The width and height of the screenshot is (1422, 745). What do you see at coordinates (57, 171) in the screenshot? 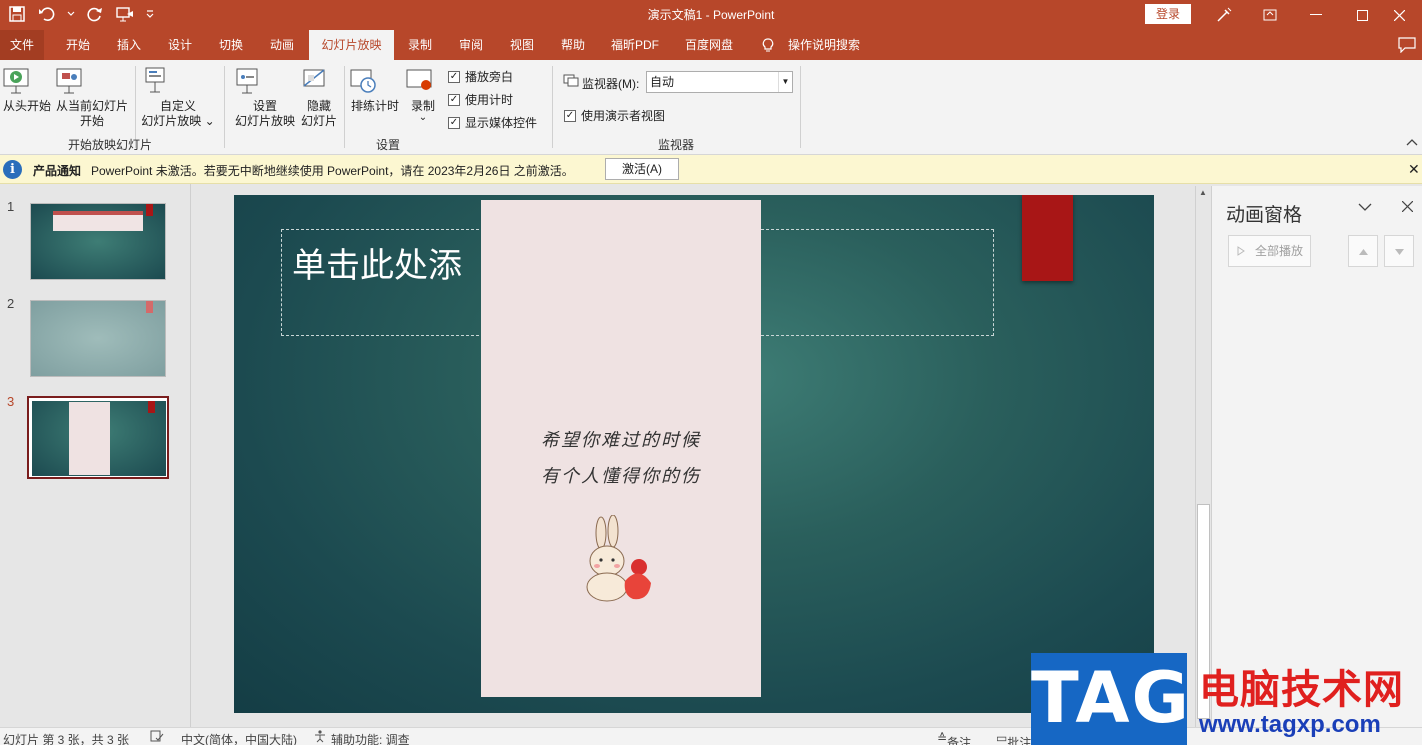
I see `notice-title: 产品通知` at bounding box center [57, 171].